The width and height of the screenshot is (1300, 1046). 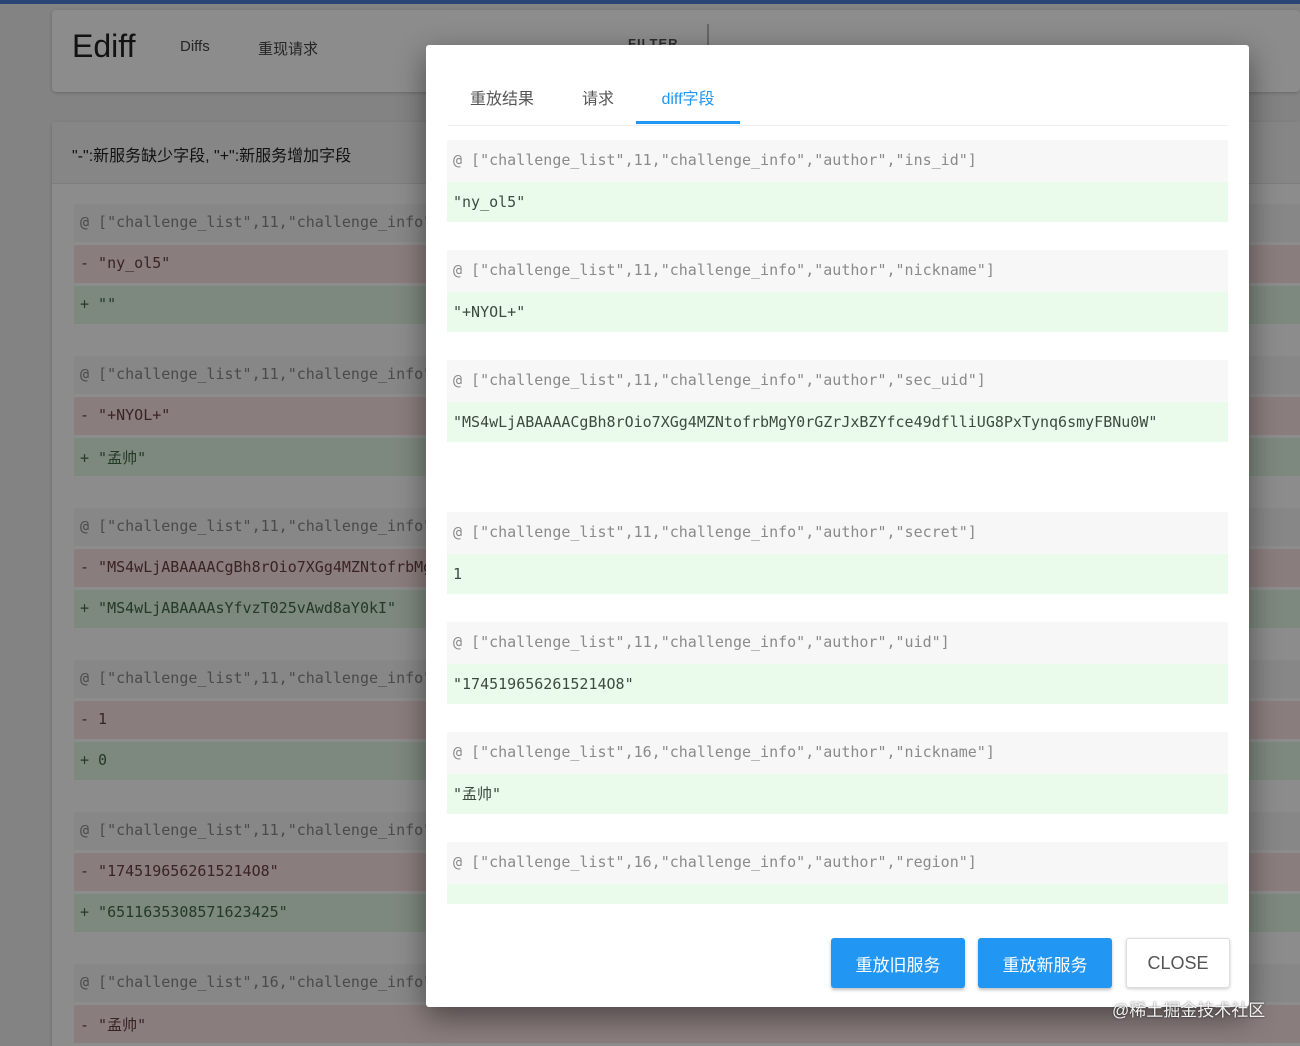 What do you see at coordinates (898, 963) in the screenshot?
I see `replay-old-service-button: 重放旧服务` at bounding box center [898, 963].